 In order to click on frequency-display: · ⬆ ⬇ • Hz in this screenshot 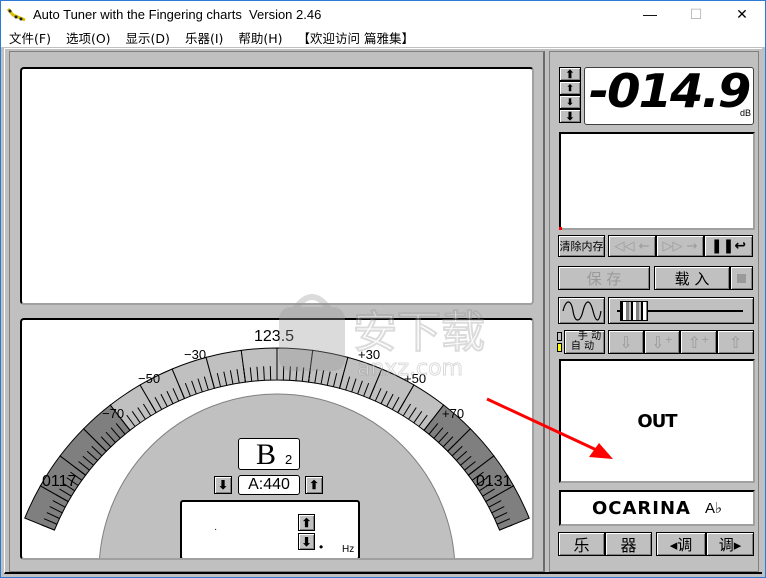, I will do `click(270, 529)`.